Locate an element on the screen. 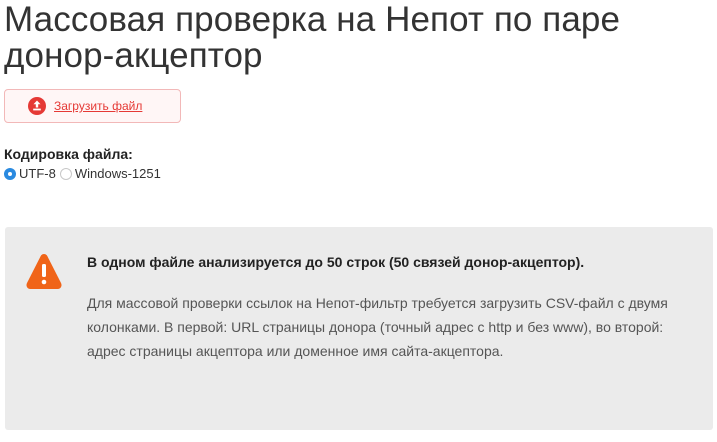  encoding-option-label: Windows-1251 is located at coordinates (117, 173).